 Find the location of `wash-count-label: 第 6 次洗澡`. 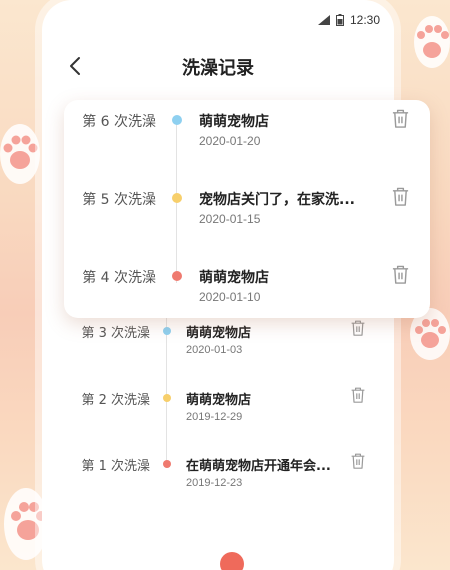

wash-count-label: 第 6 次洗澡 is located at coordinates (119, 122).